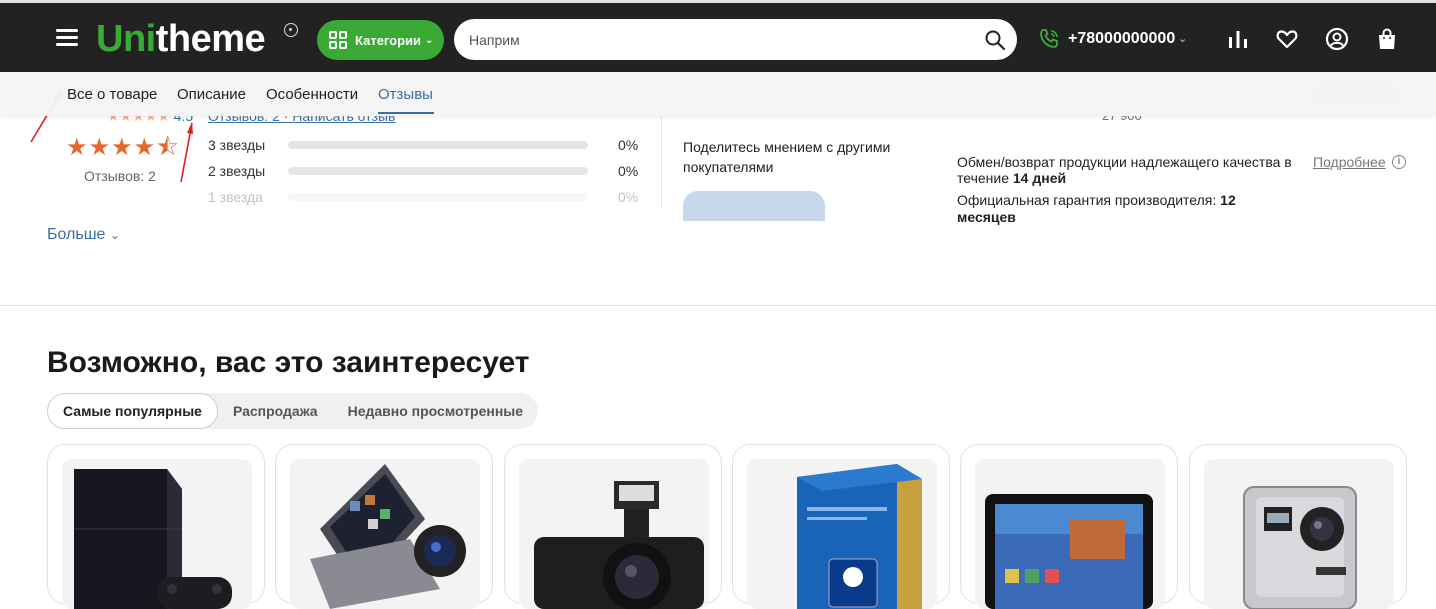  I want to click on shopping-bag-icon, so click(1387, 39).